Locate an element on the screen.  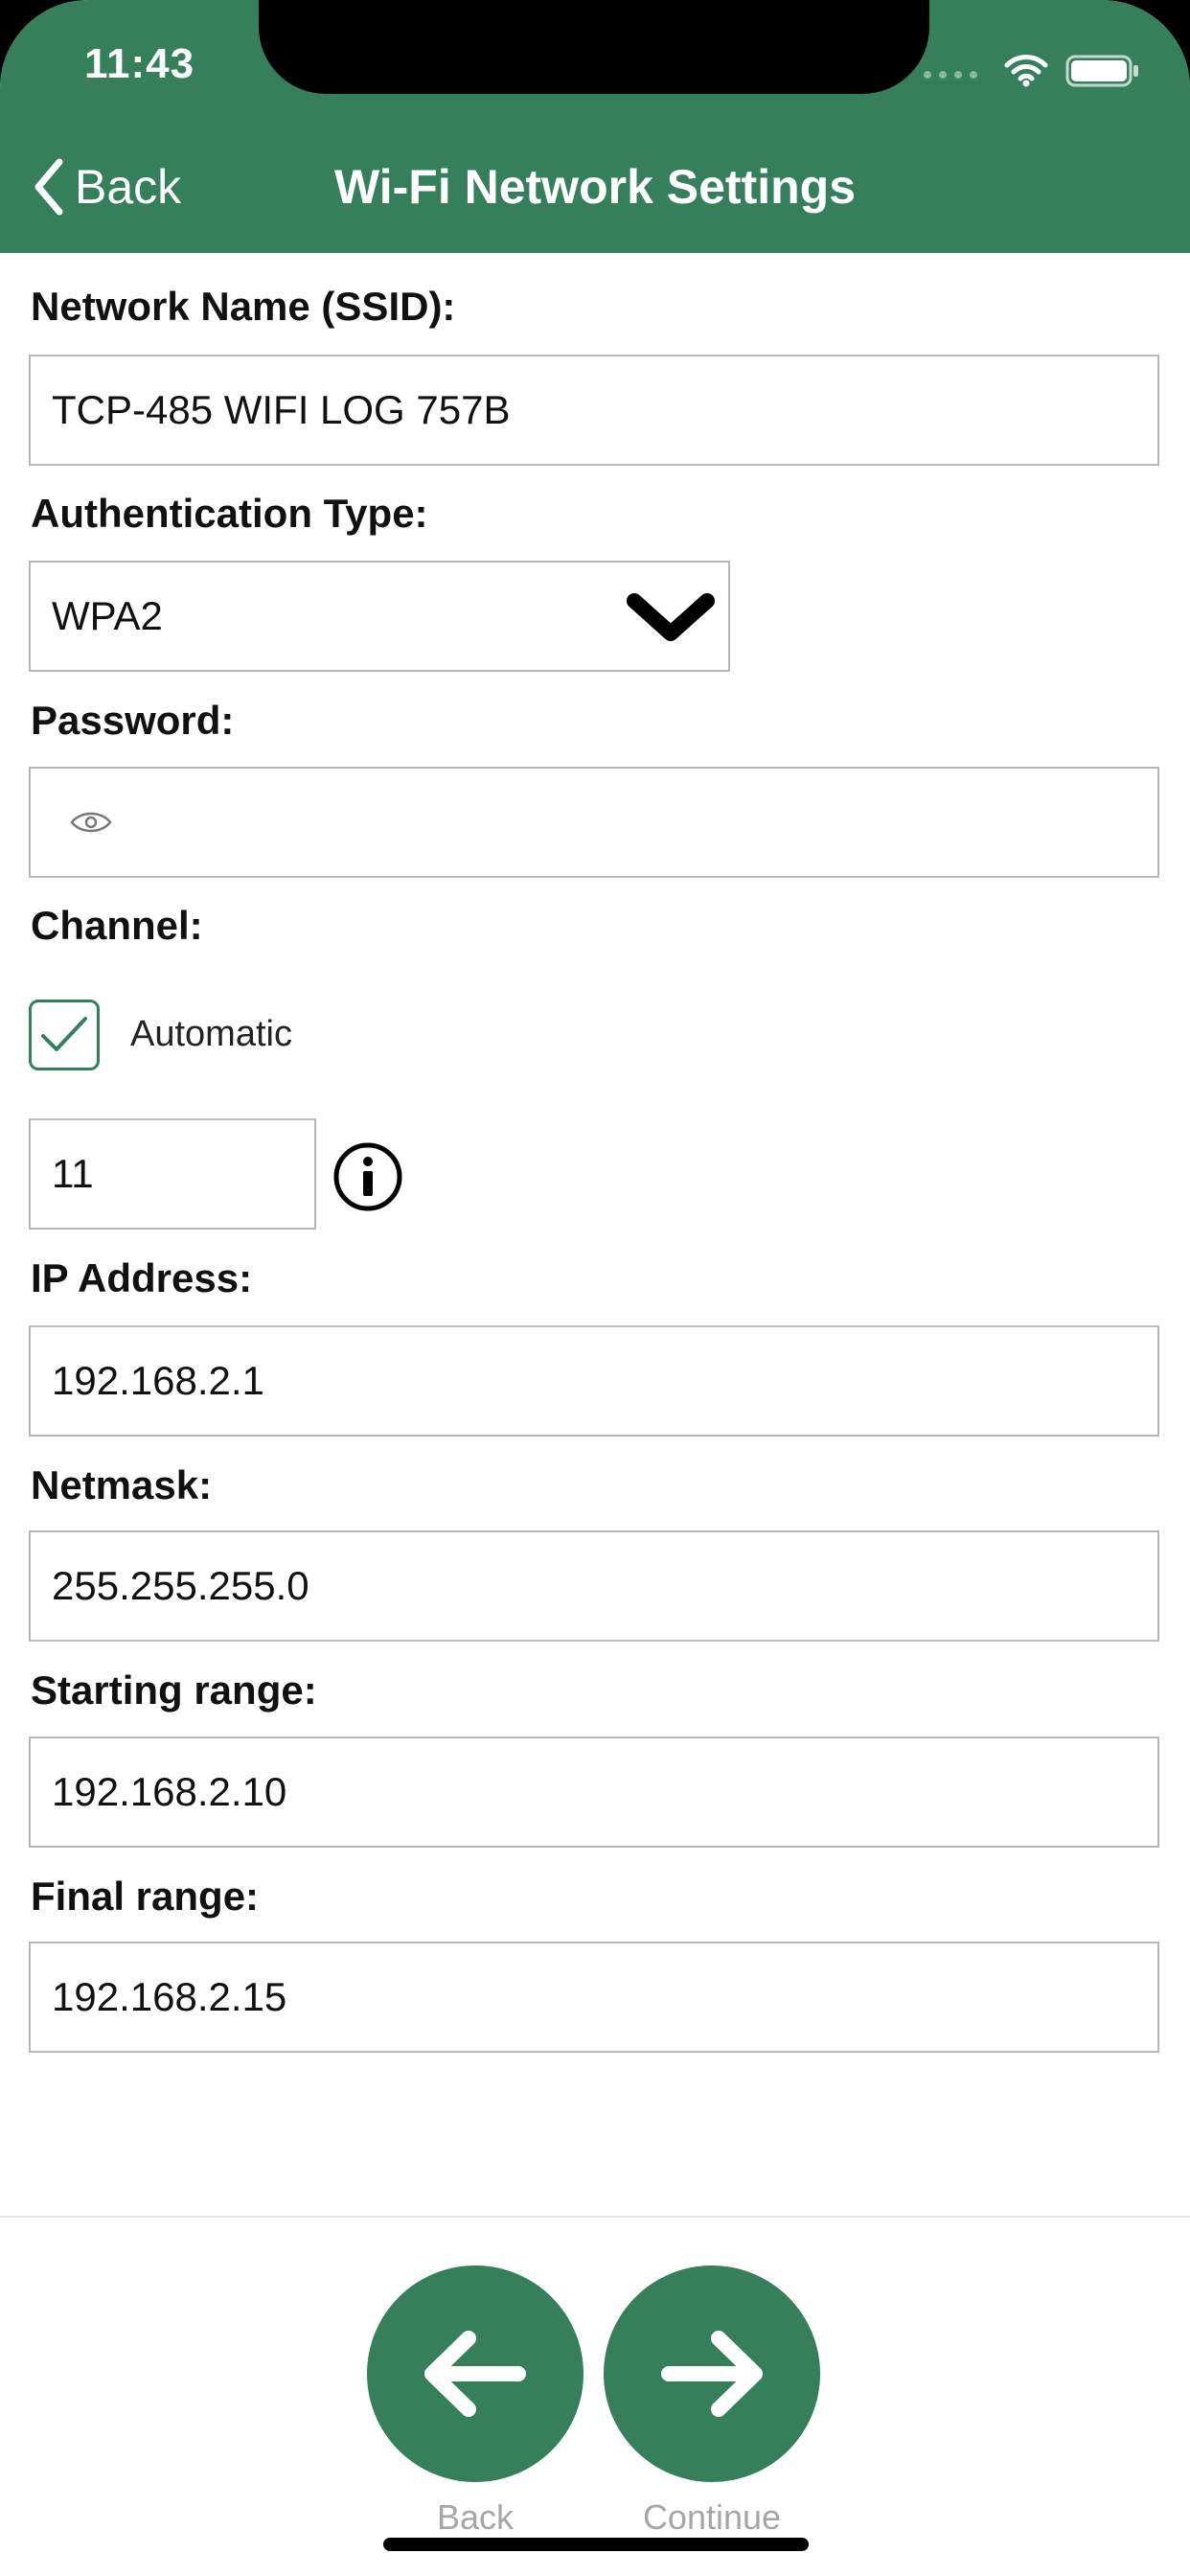
notch is located at coordinates (594, 47).